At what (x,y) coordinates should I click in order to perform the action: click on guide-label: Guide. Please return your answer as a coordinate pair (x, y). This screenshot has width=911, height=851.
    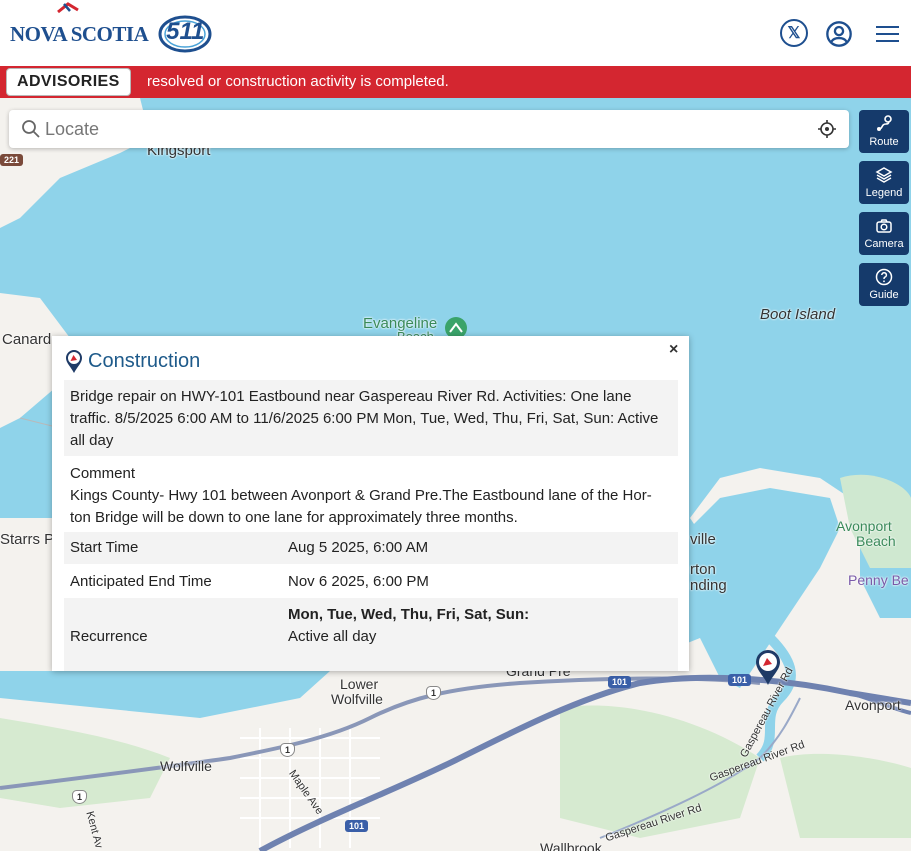
    Looking at the image, I should click on (884, 295).